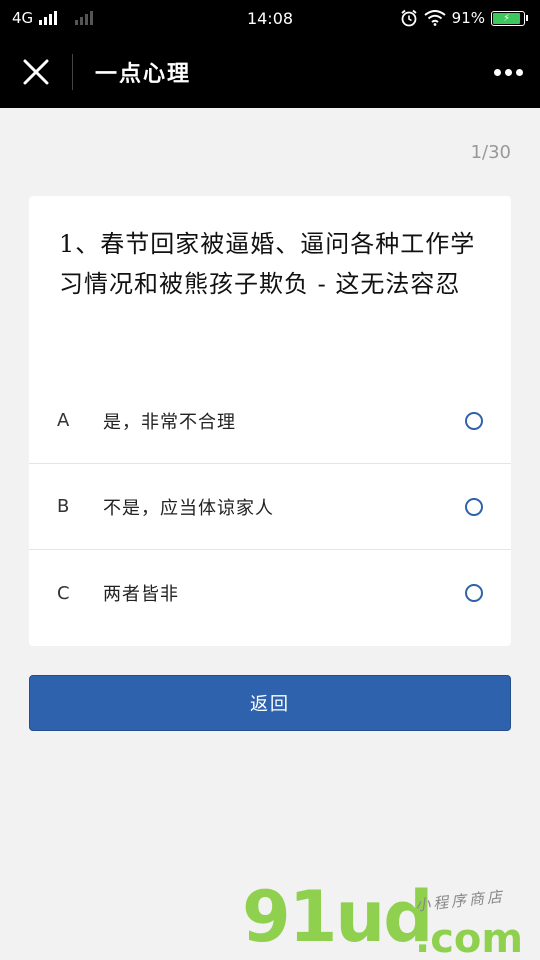  What do you see at coordinates (490, 152) in the screenshot?
I see `question-progress: 1/30` at bounding box center [490, 152].